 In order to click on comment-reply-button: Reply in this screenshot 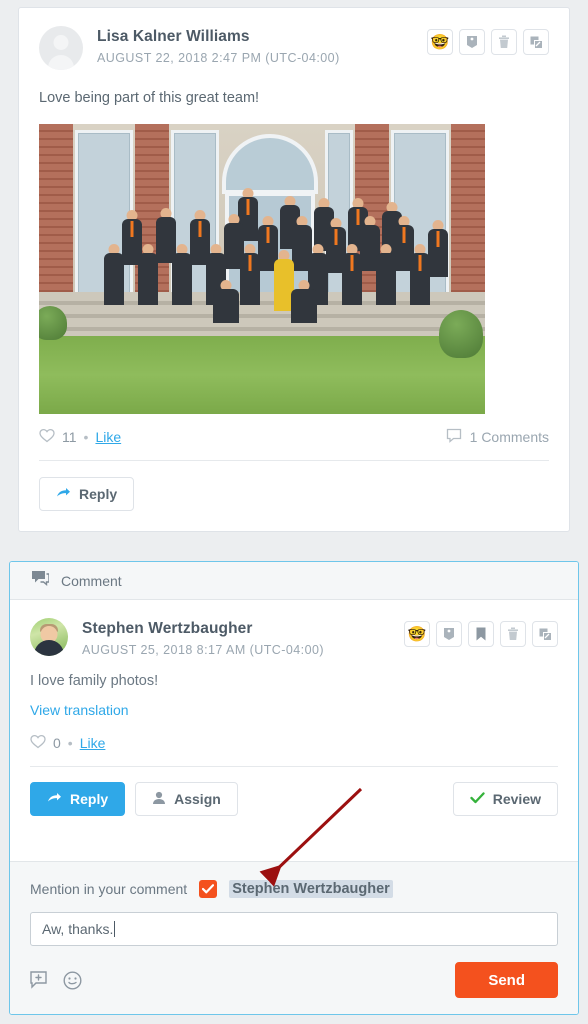, I will do `click(78, 799)`.